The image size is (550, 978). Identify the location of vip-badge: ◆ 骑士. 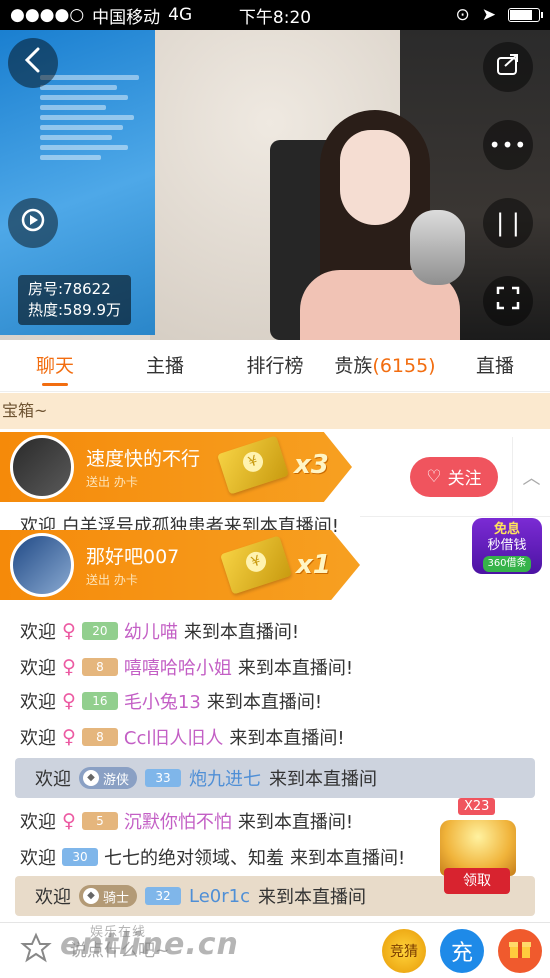
(108, 896).